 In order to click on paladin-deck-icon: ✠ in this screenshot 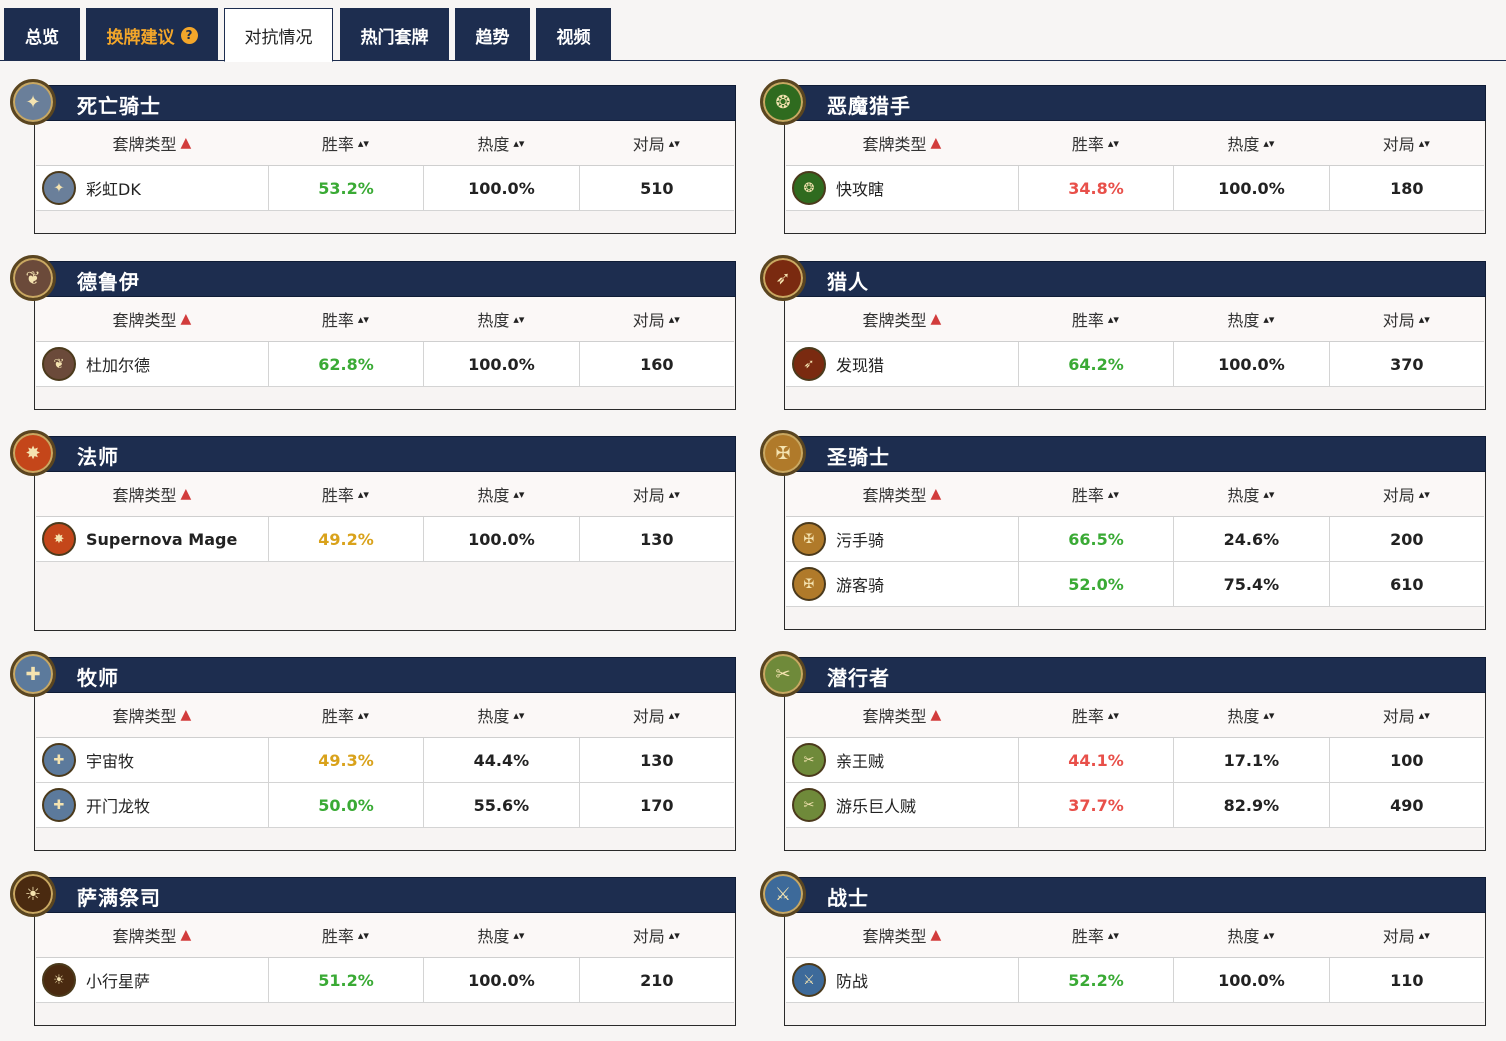, I will do `click(809, 584)`.